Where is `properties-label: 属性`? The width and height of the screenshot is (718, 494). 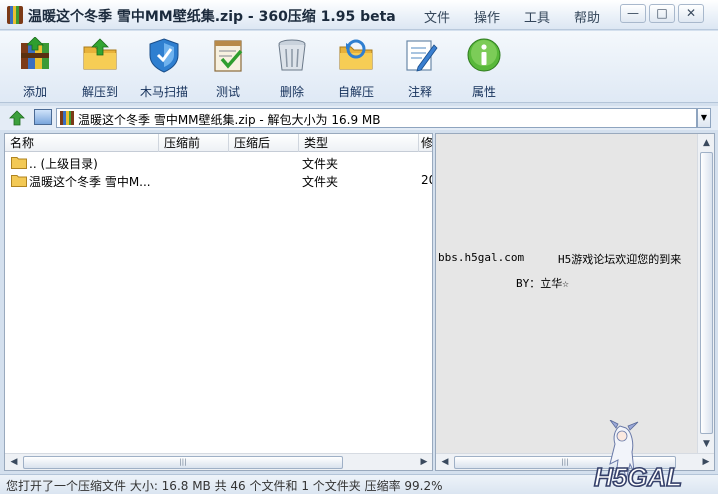
properties-label: 属性 is located at coordinates (483, 92).